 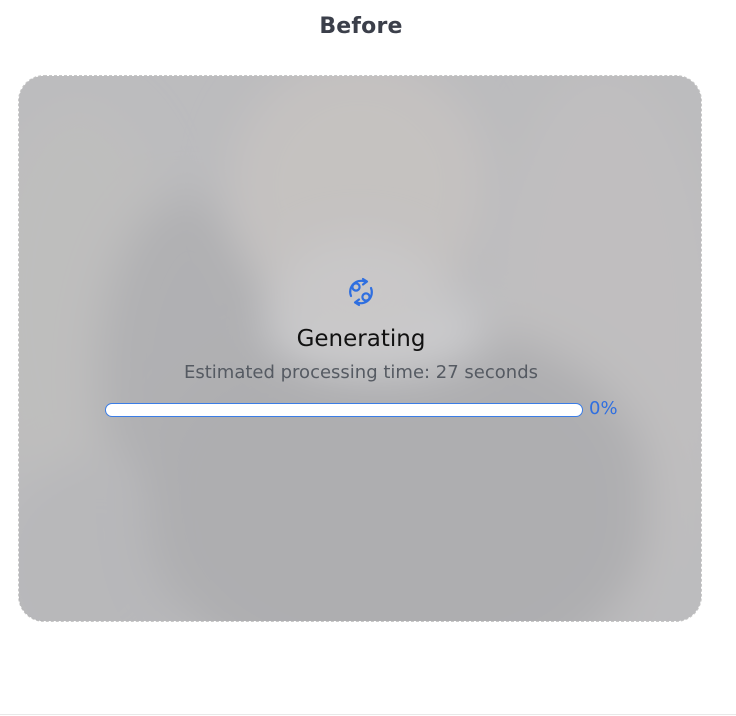 I want to click on progress-percent-label: 0%, so click(x=603, y=408).